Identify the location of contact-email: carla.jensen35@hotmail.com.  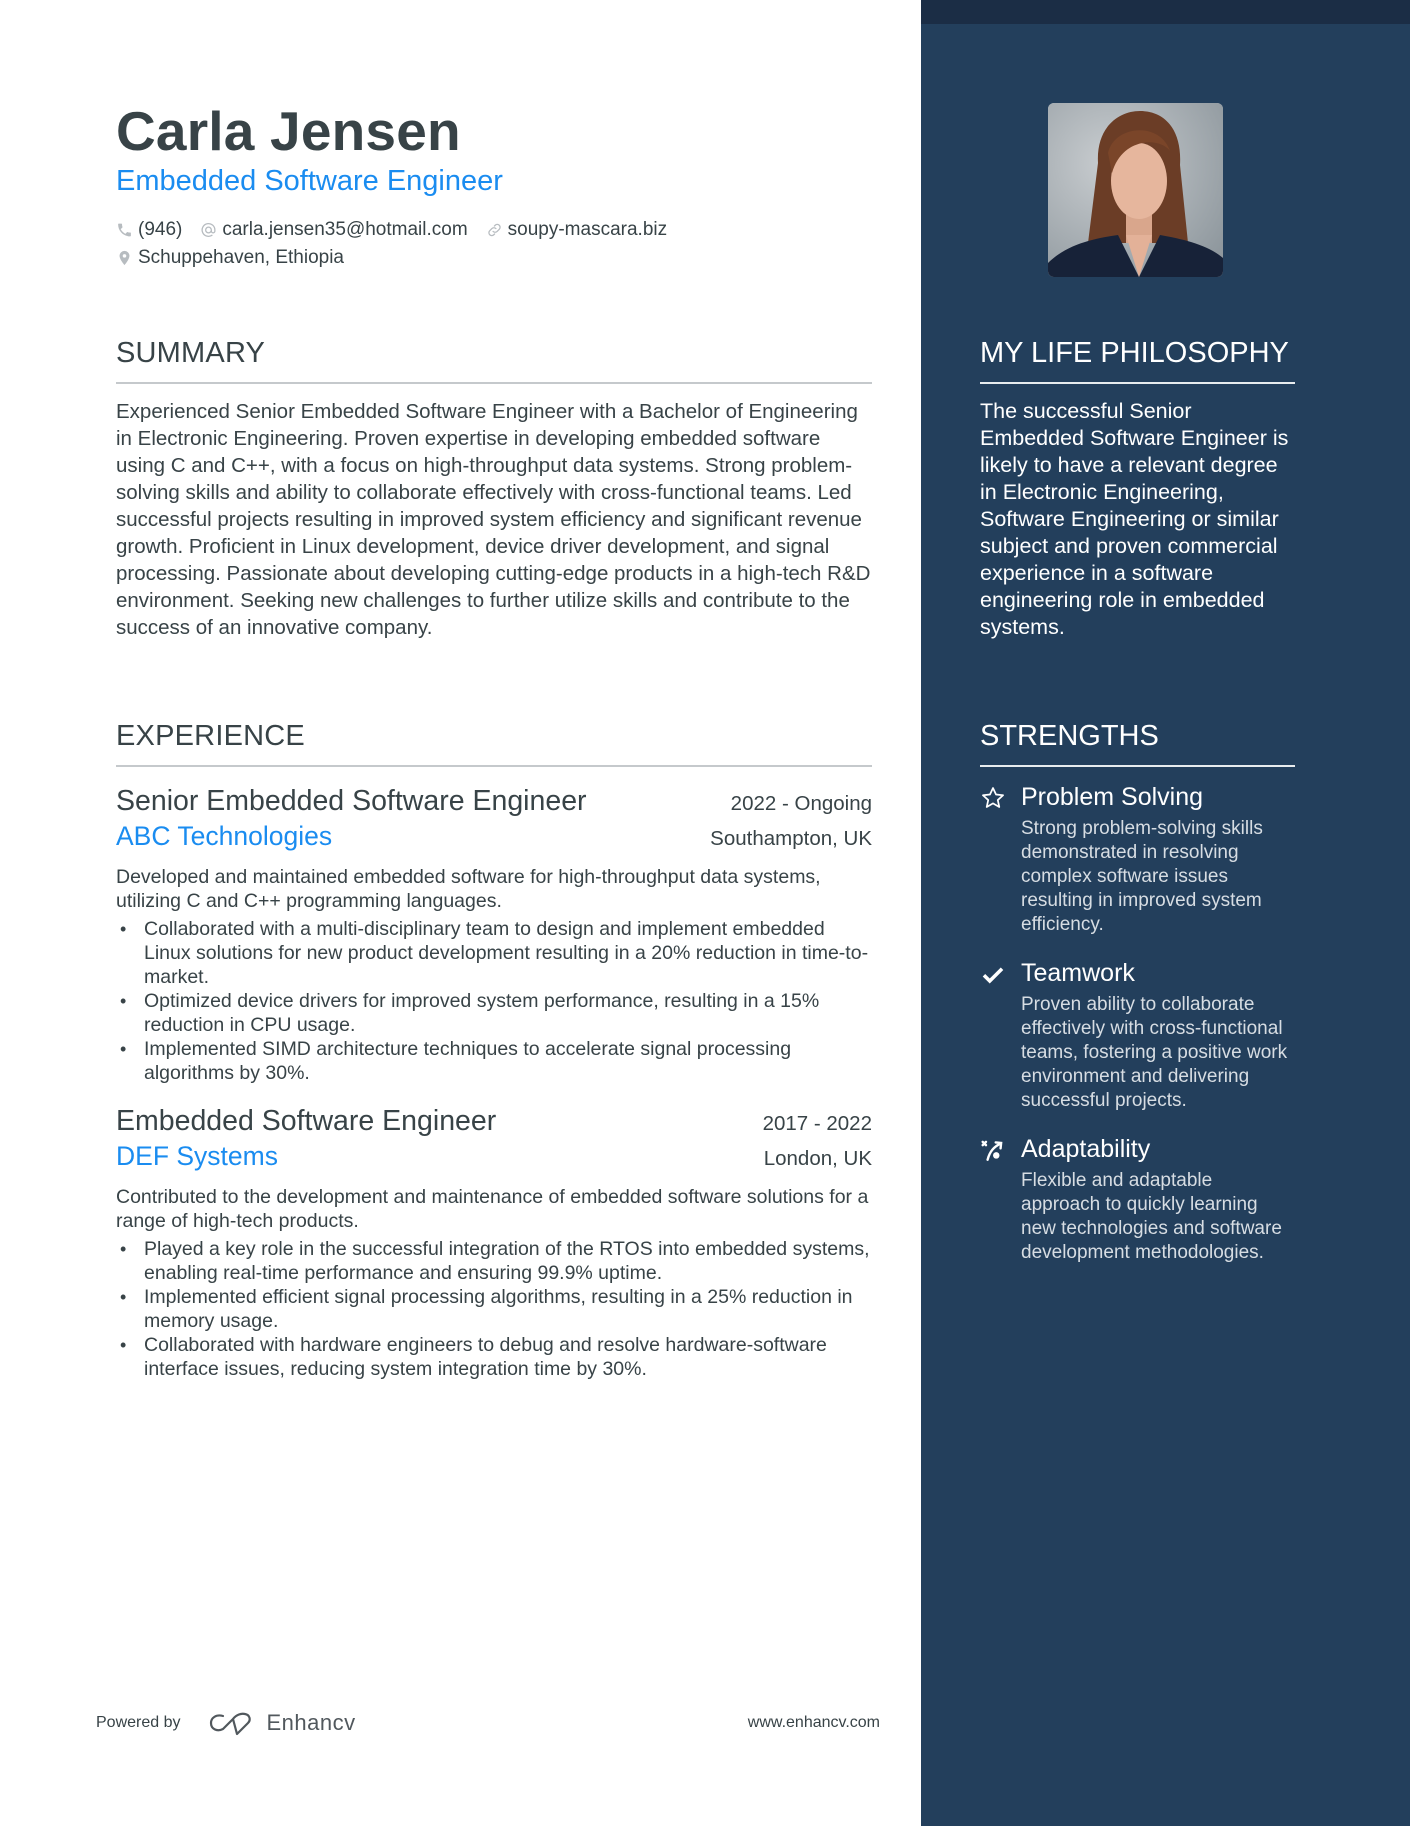
(334, 230).